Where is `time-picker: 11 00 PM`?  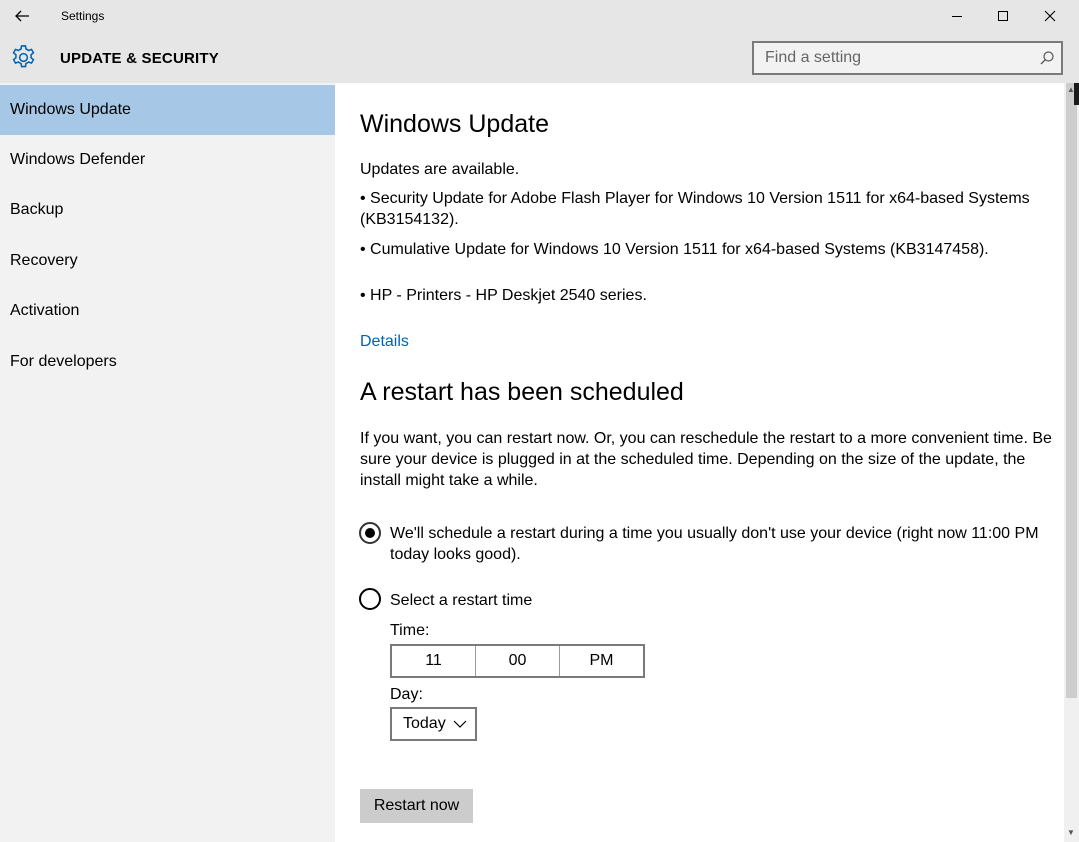 time-picker: 11 00 PM is located at coordinates (517, 661).